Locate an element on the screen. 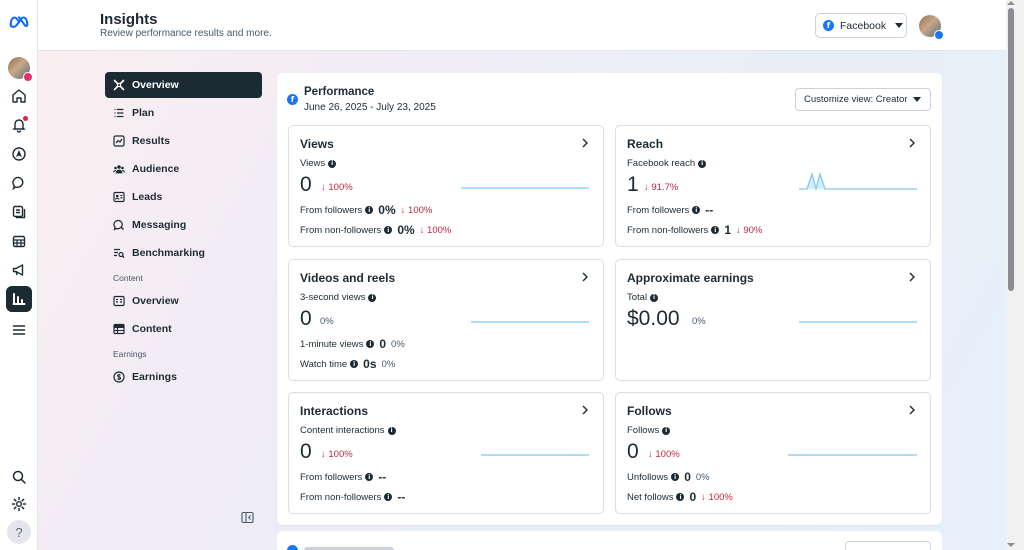 The width and height of the screenshot is (1024, 550). customize-view-label: Customize view: Creator is located at coordinates (856, 99).